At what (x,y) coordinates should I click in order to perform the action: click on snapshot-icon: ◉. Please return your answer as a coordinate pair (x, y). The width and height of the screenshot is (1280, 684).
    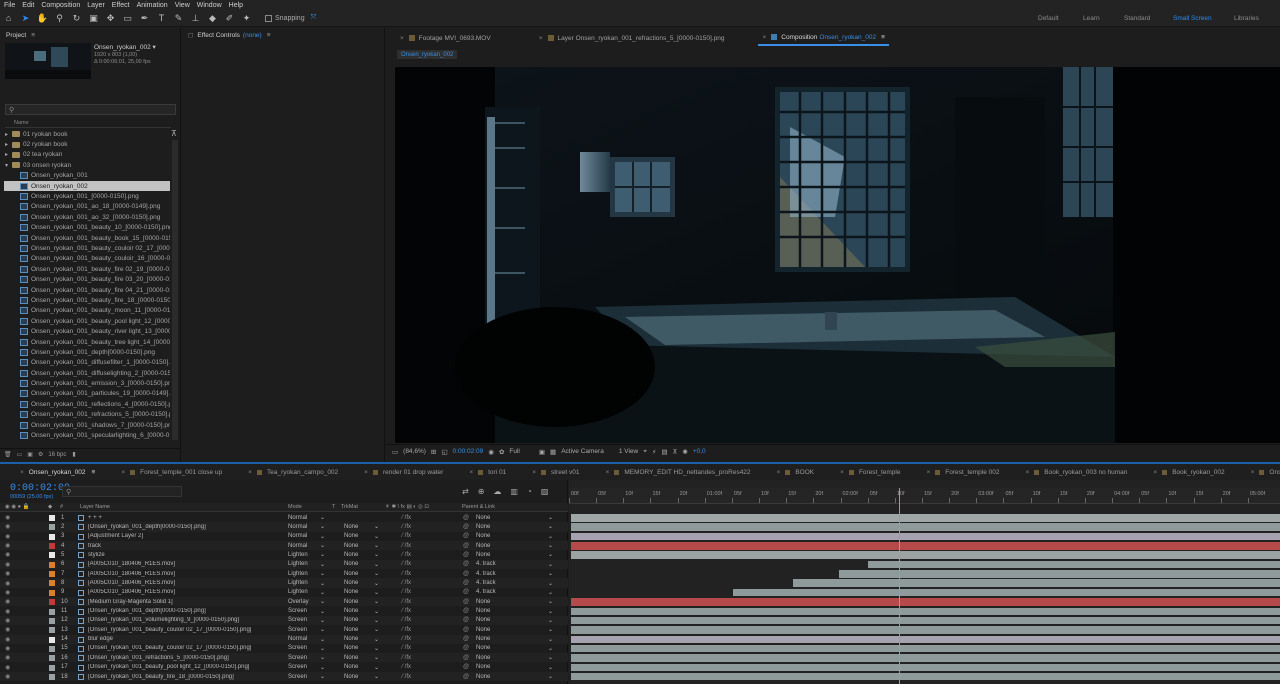
    Looking at the image, I should click on (491, 452).